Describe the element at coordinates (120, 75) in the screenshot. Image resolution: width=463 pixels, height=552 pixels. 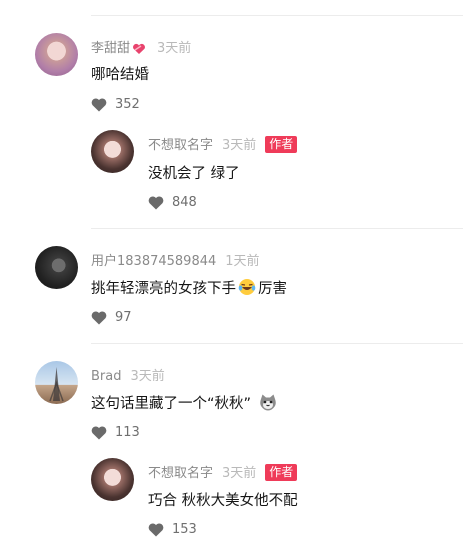
I see `comment-text: 哪哈结婚` at that location.